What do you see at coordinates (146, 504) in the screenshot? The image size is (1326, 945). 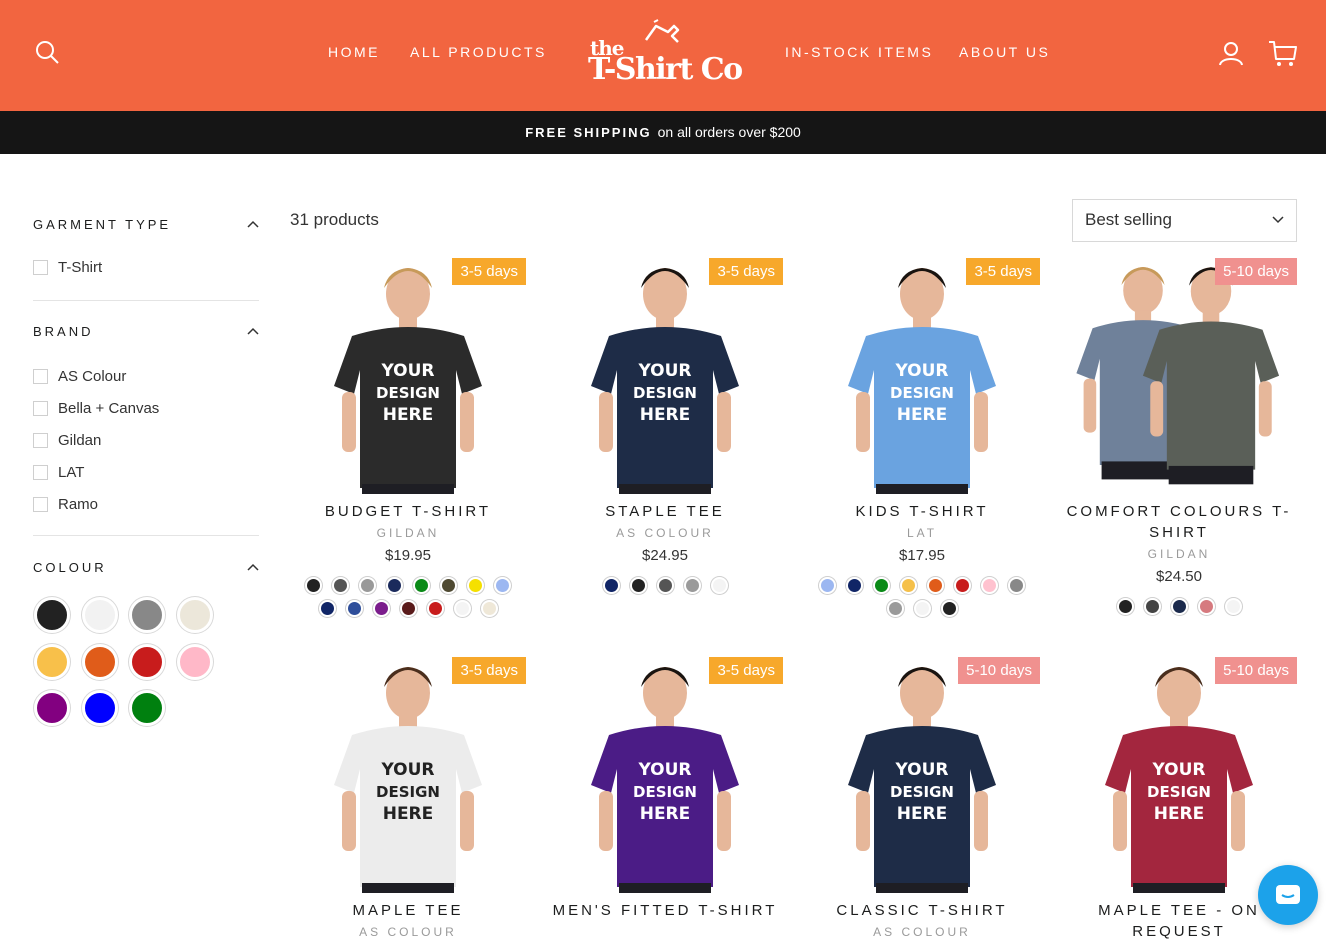 I see `filter-option-ramo: Ramo` at bounding box center [146, 504].